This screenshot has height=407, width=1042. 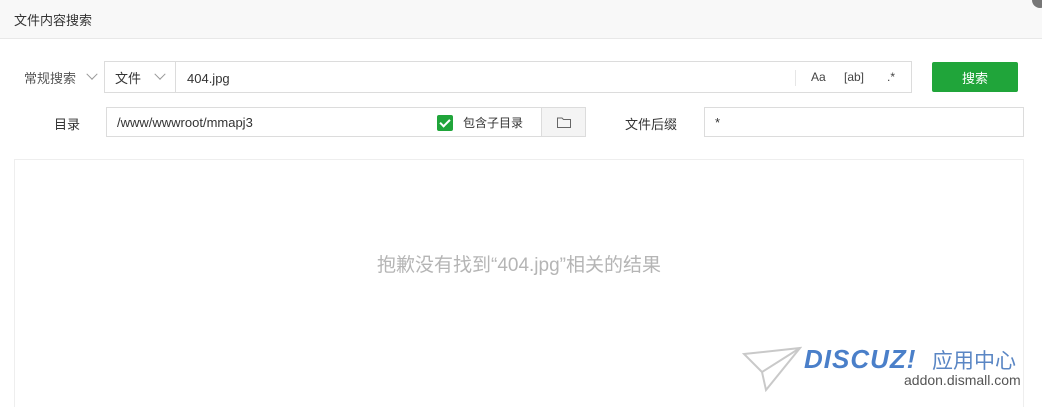 What do you see at coordinates (860, 359) in the screenshot?
I see `watermark-brand: DISCUZ!` at bounding box center [860, 359].